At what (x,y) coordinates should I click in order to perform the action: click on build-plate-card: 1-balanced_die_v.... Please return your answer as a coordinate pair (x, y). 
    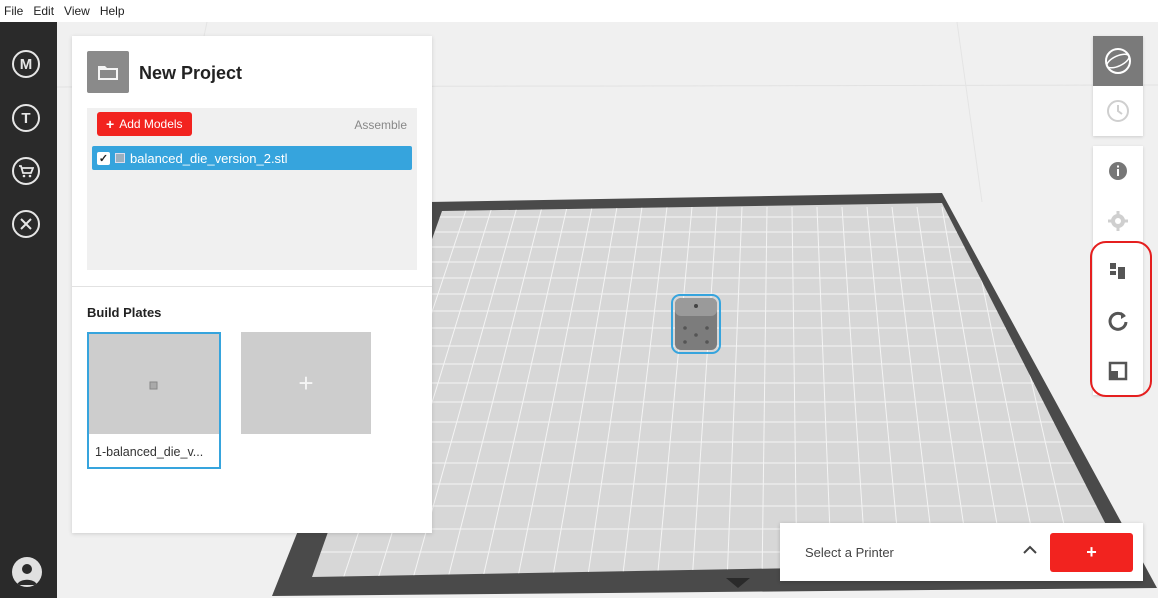
    Looking at the image, I should click on (154, 400).